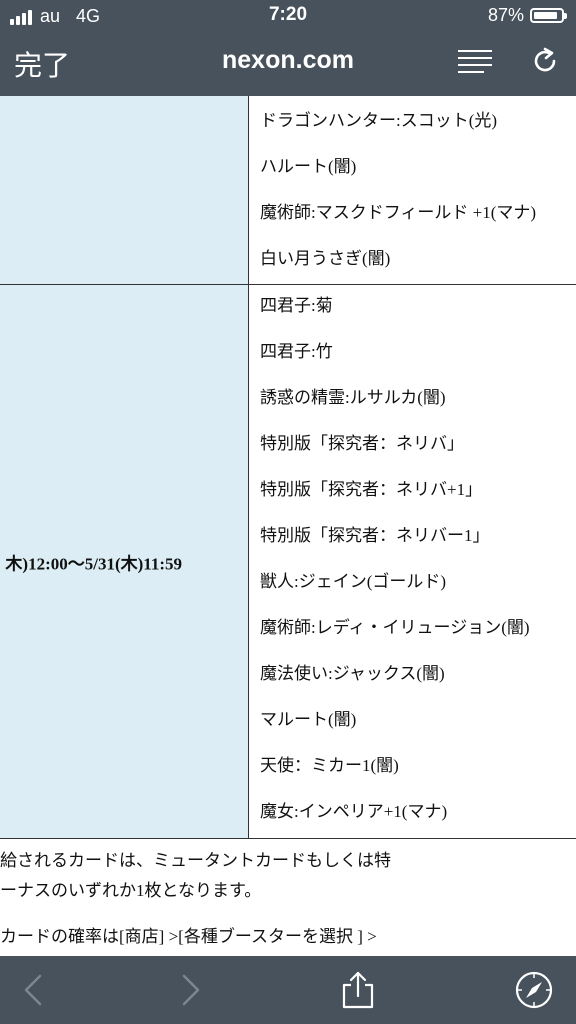 This screenshot has width=576, height=1024. Describe the element at coordinates (93, 563) in the screenshot. I see `date-range: 木)12:00〜5/31(木)11:59` at that location.